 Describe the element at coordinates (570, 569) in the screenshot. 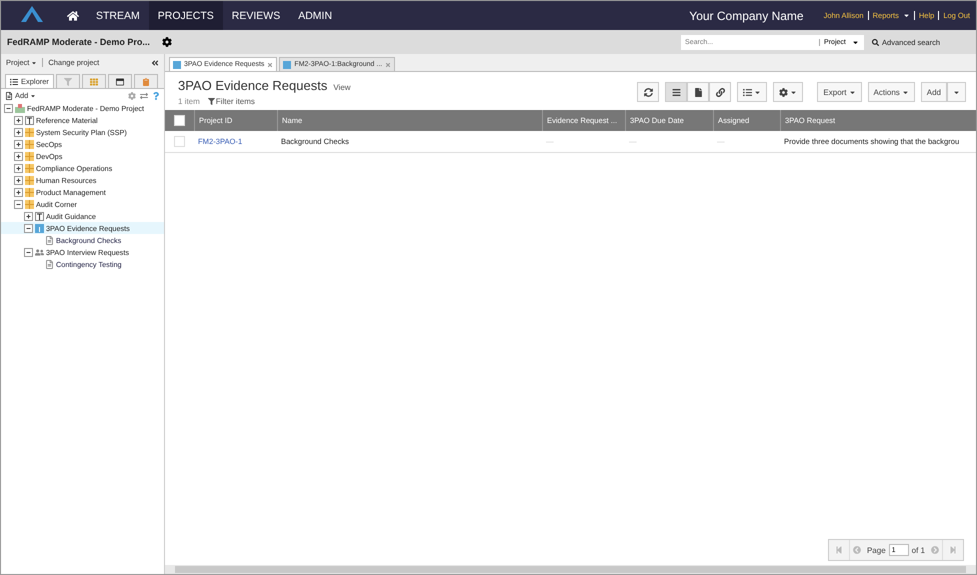

I see `horizontal-scrollbar` at that location.